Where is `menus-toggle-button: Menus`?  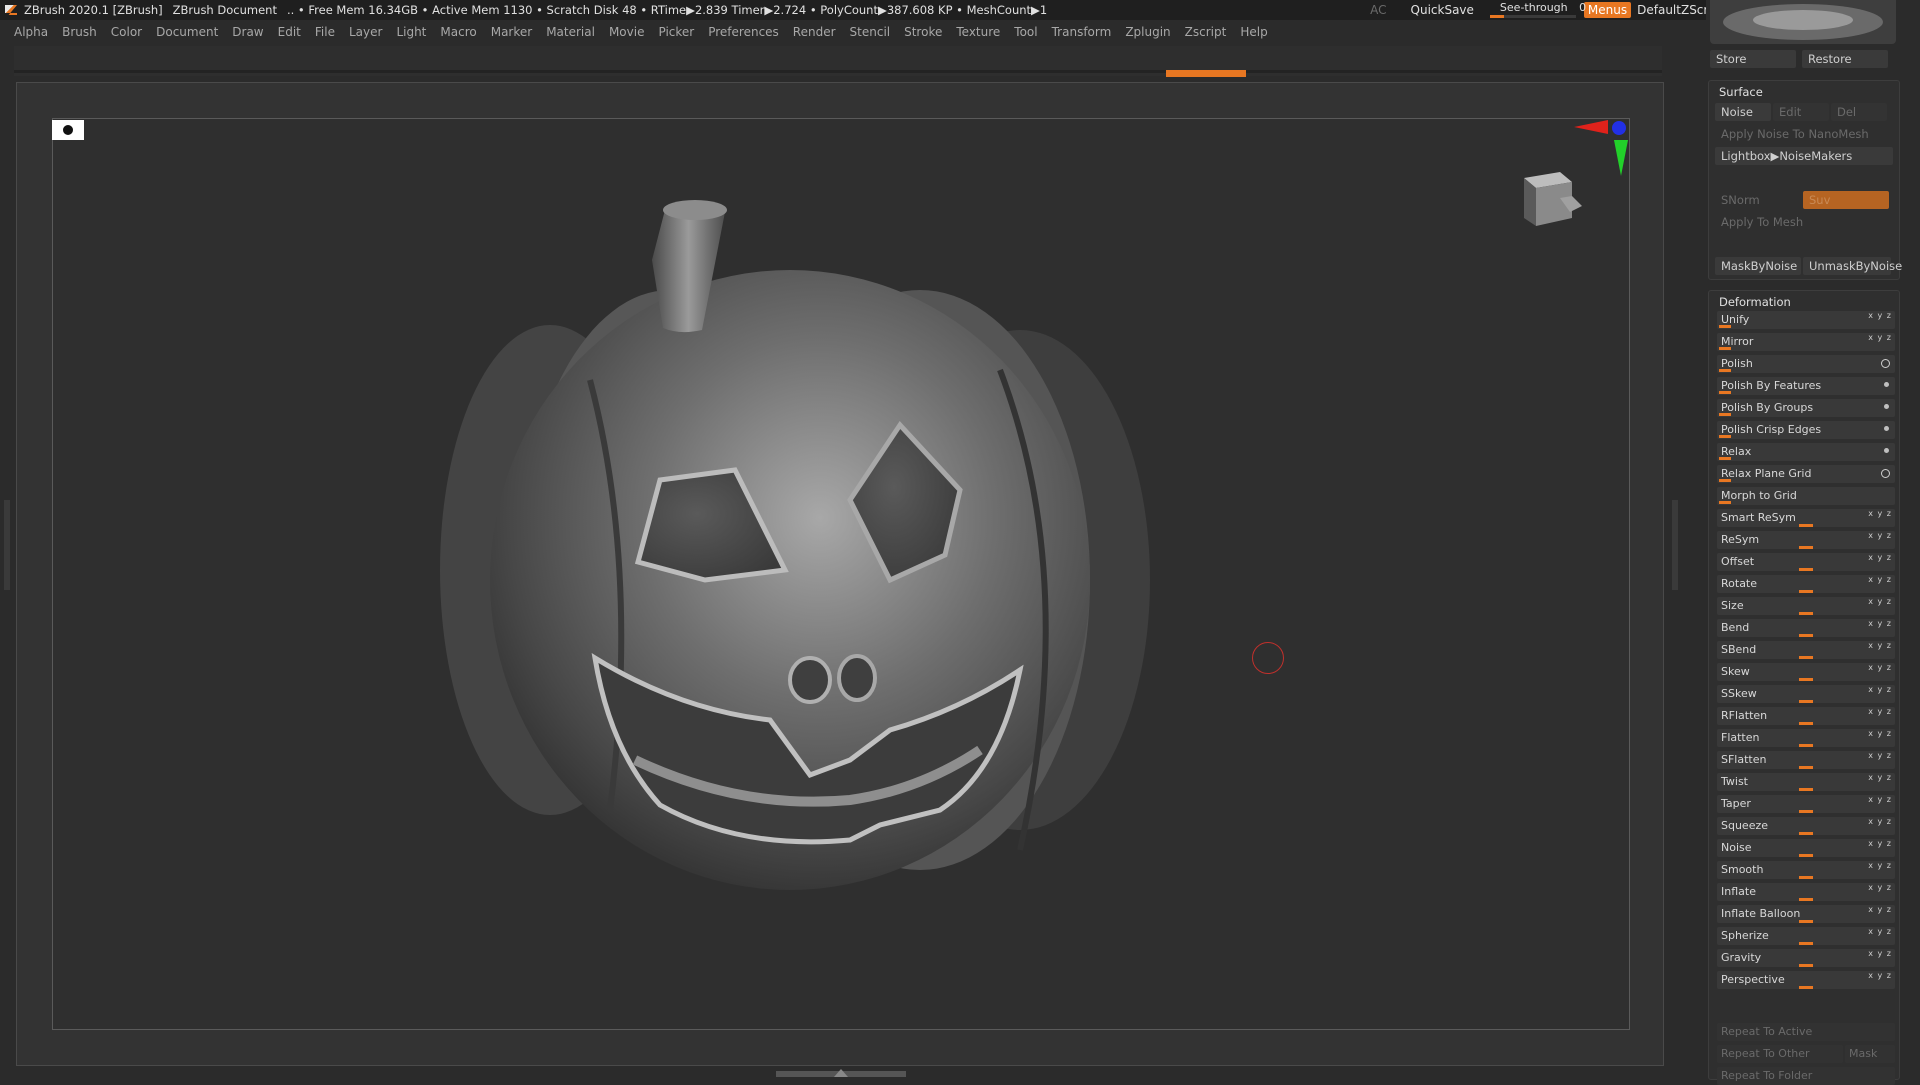 menus-toggle-button: Menus is located at coordinates (1607, 10).